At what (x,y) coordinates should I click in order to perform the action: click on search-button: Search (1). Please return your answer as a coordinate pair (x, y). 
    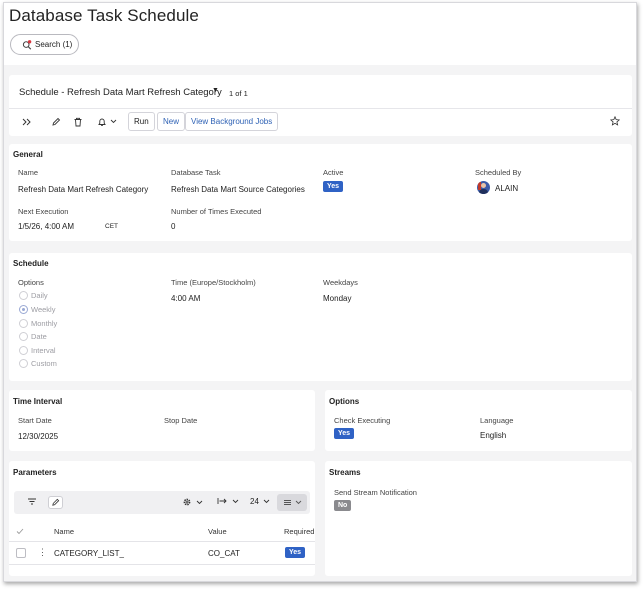
    Looking at the image, I should click on (44, 44).